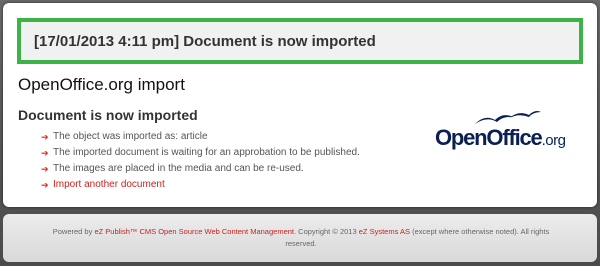  Describe the element at coordinates (553, 140) in the screenshot. I see `logo-suffix: .org` at that location.